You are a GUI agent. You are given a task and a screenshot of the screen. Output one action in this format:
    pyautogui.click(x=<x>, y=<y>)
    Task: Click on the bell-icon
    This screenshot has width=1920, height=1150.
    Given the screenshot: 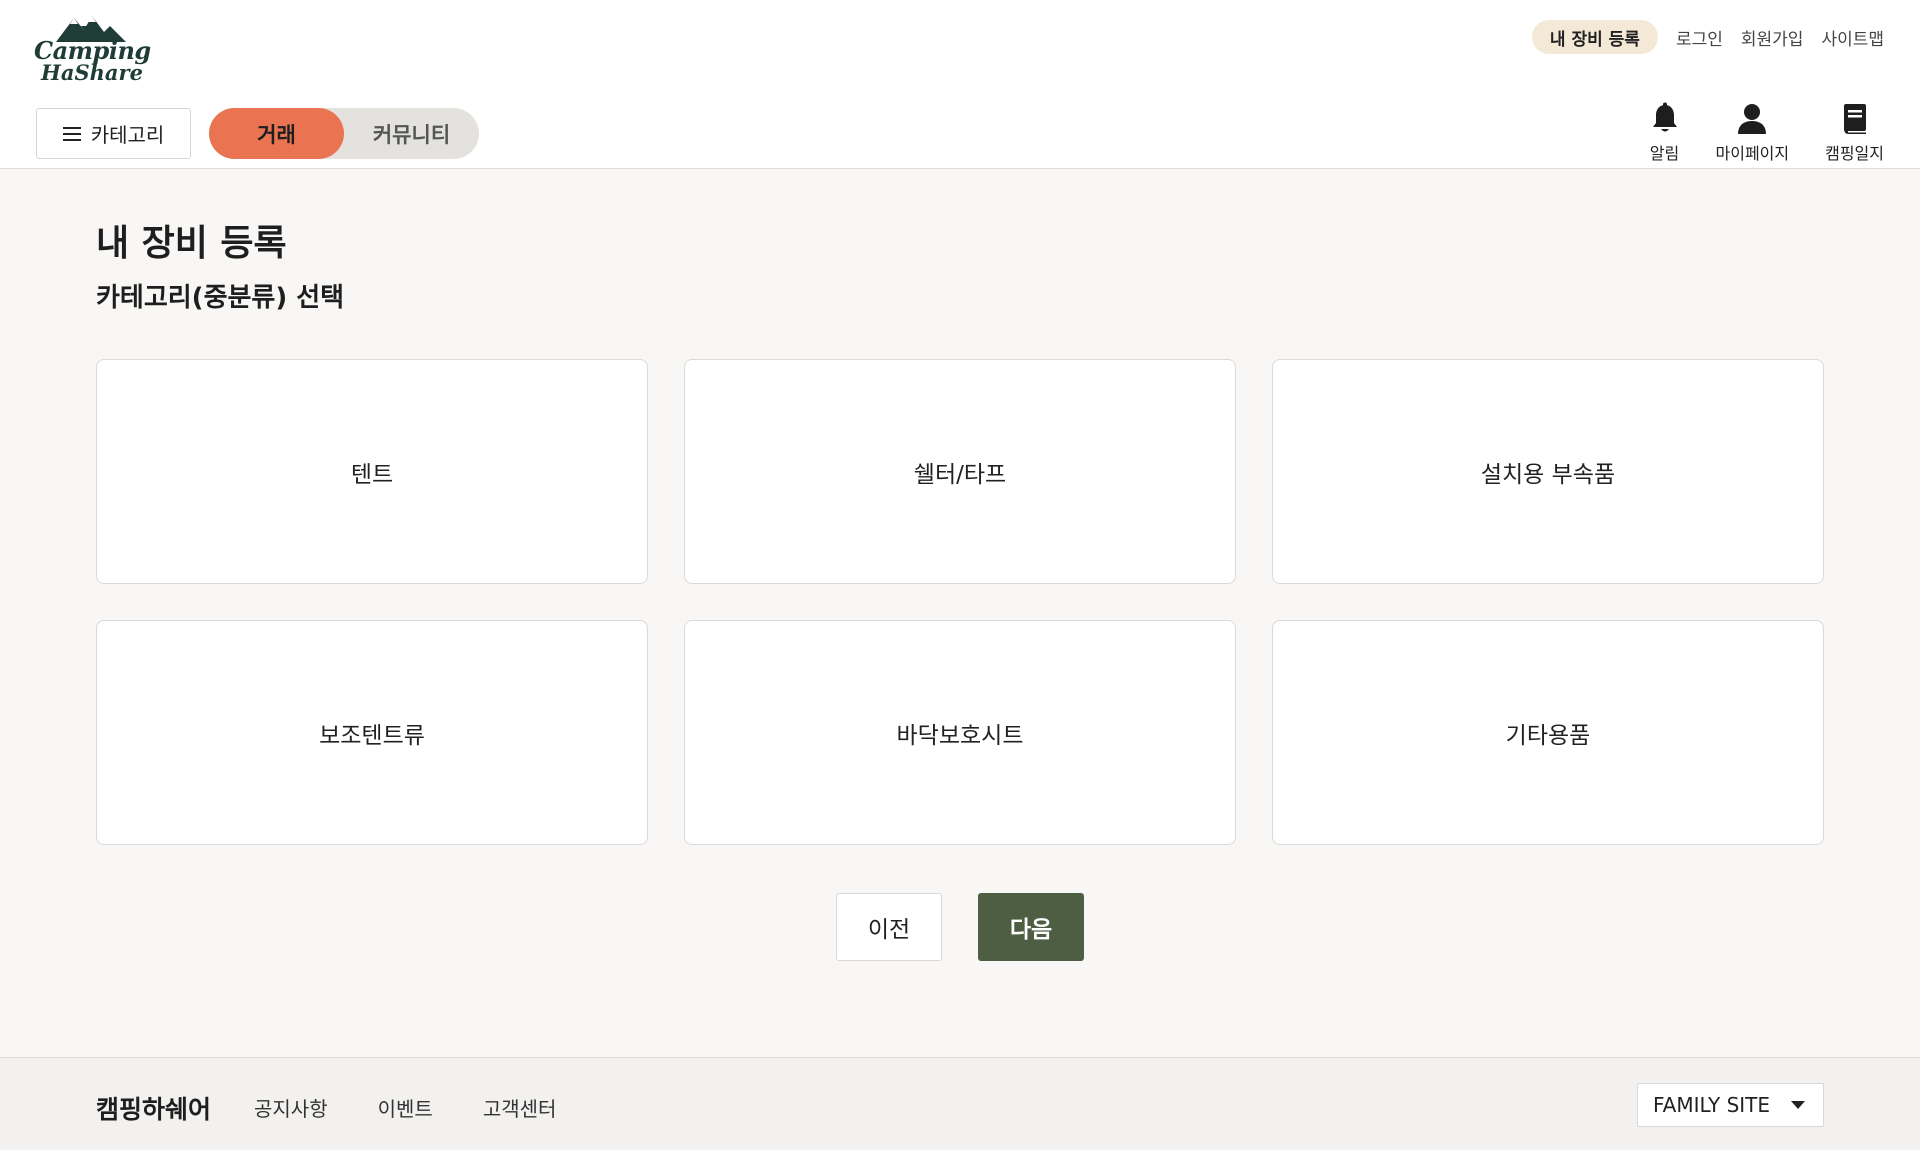 What is the action you would take?
    pyautogui.click(x=1664, y=117)
    